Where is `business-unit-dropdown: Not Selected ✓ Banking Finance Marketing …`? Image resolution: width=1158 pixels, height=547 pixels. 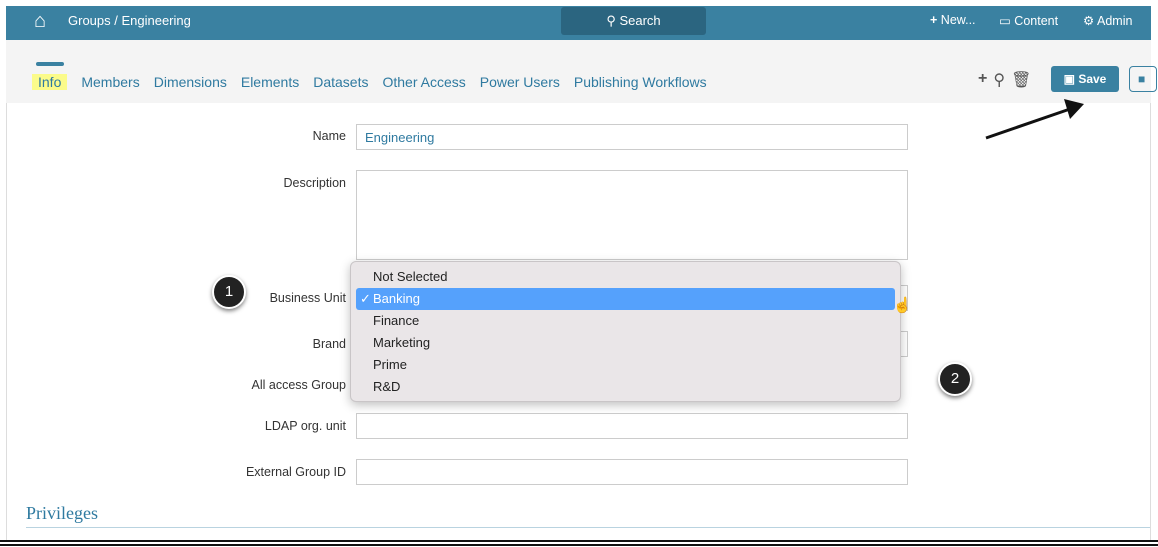 business-unit-dropdown: Not Selected ✓ Banking Finance Marketing … is located at coordinates (625, 331).